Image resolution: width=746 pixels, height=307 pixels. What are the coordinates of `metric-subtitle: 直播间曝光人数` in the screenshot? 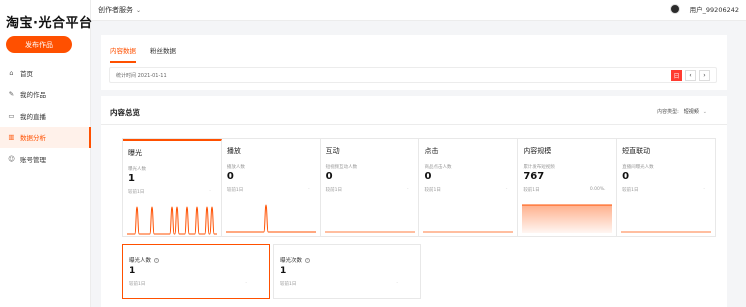 It's located at (638, 167).